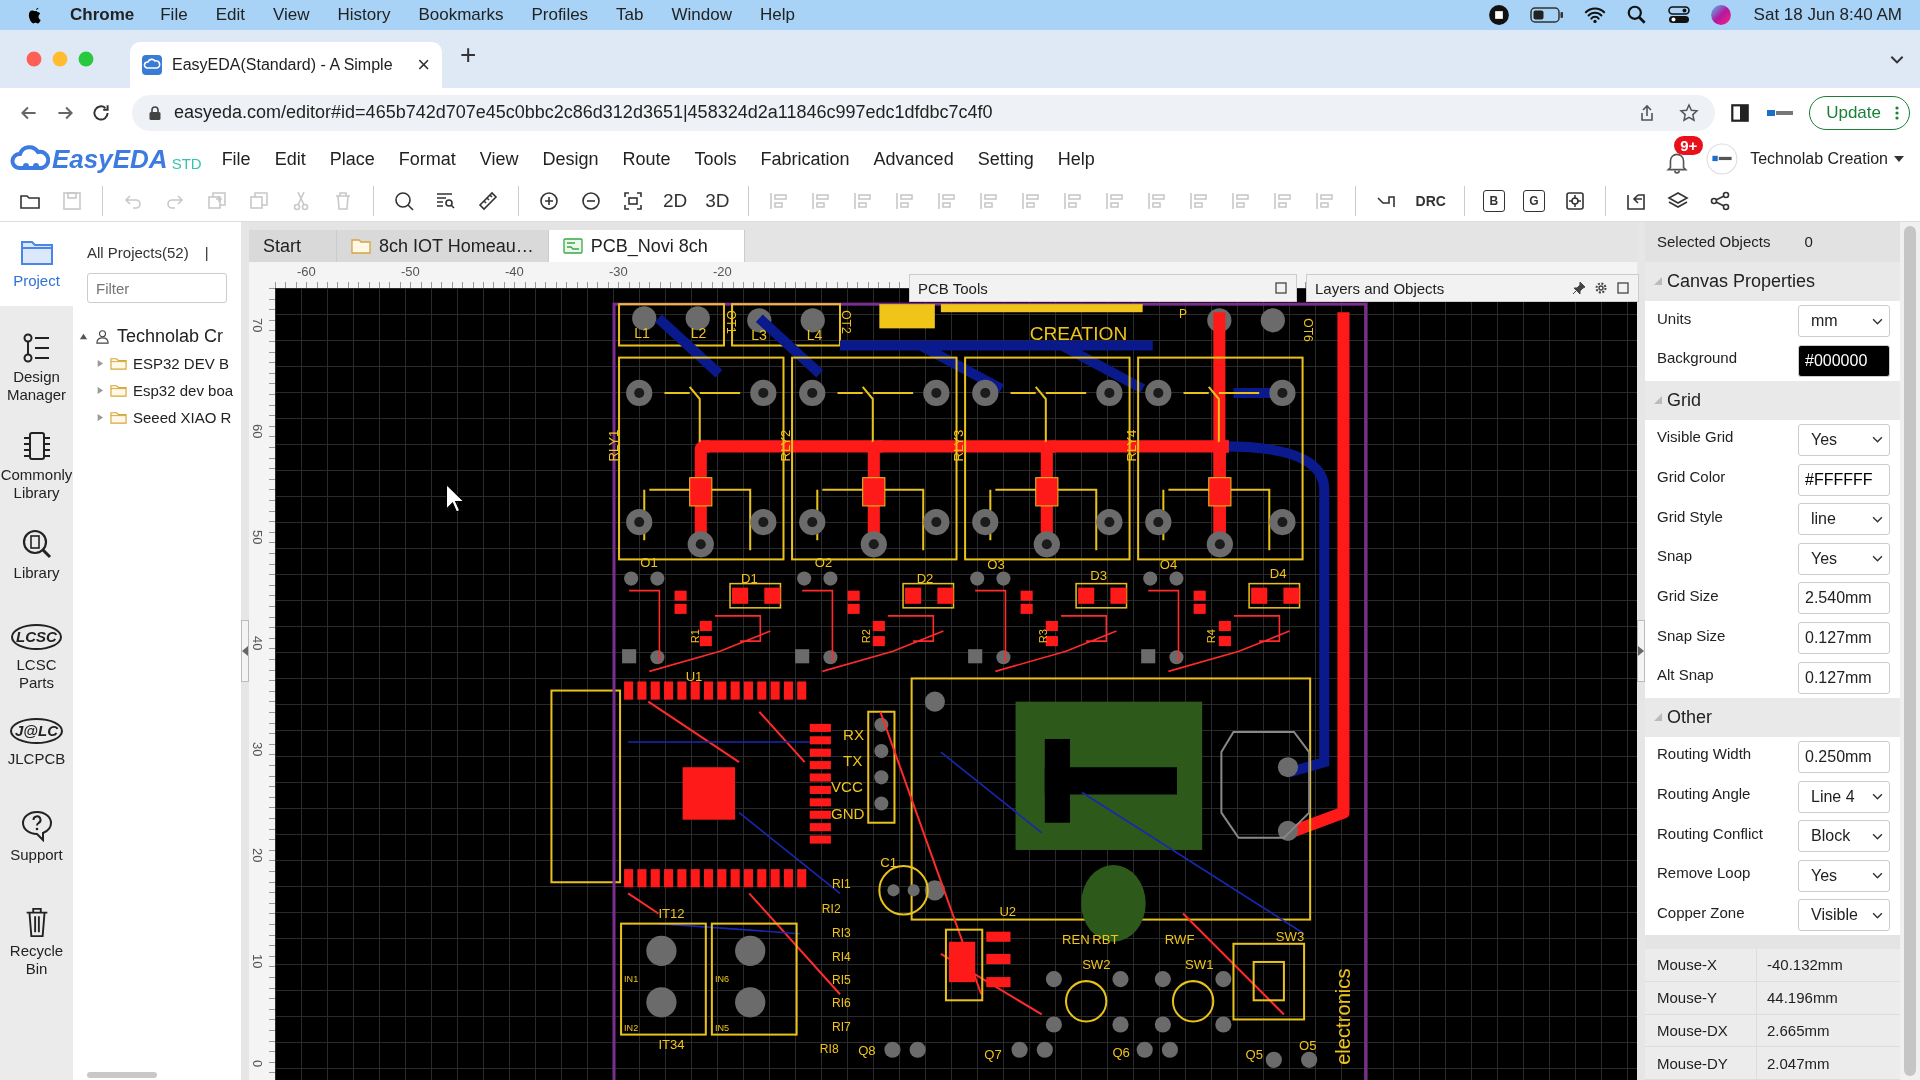  What do you see at coordinates (488, 201) in the screenshot?
I see `ruler-icon` at bounding box center [488, 201].